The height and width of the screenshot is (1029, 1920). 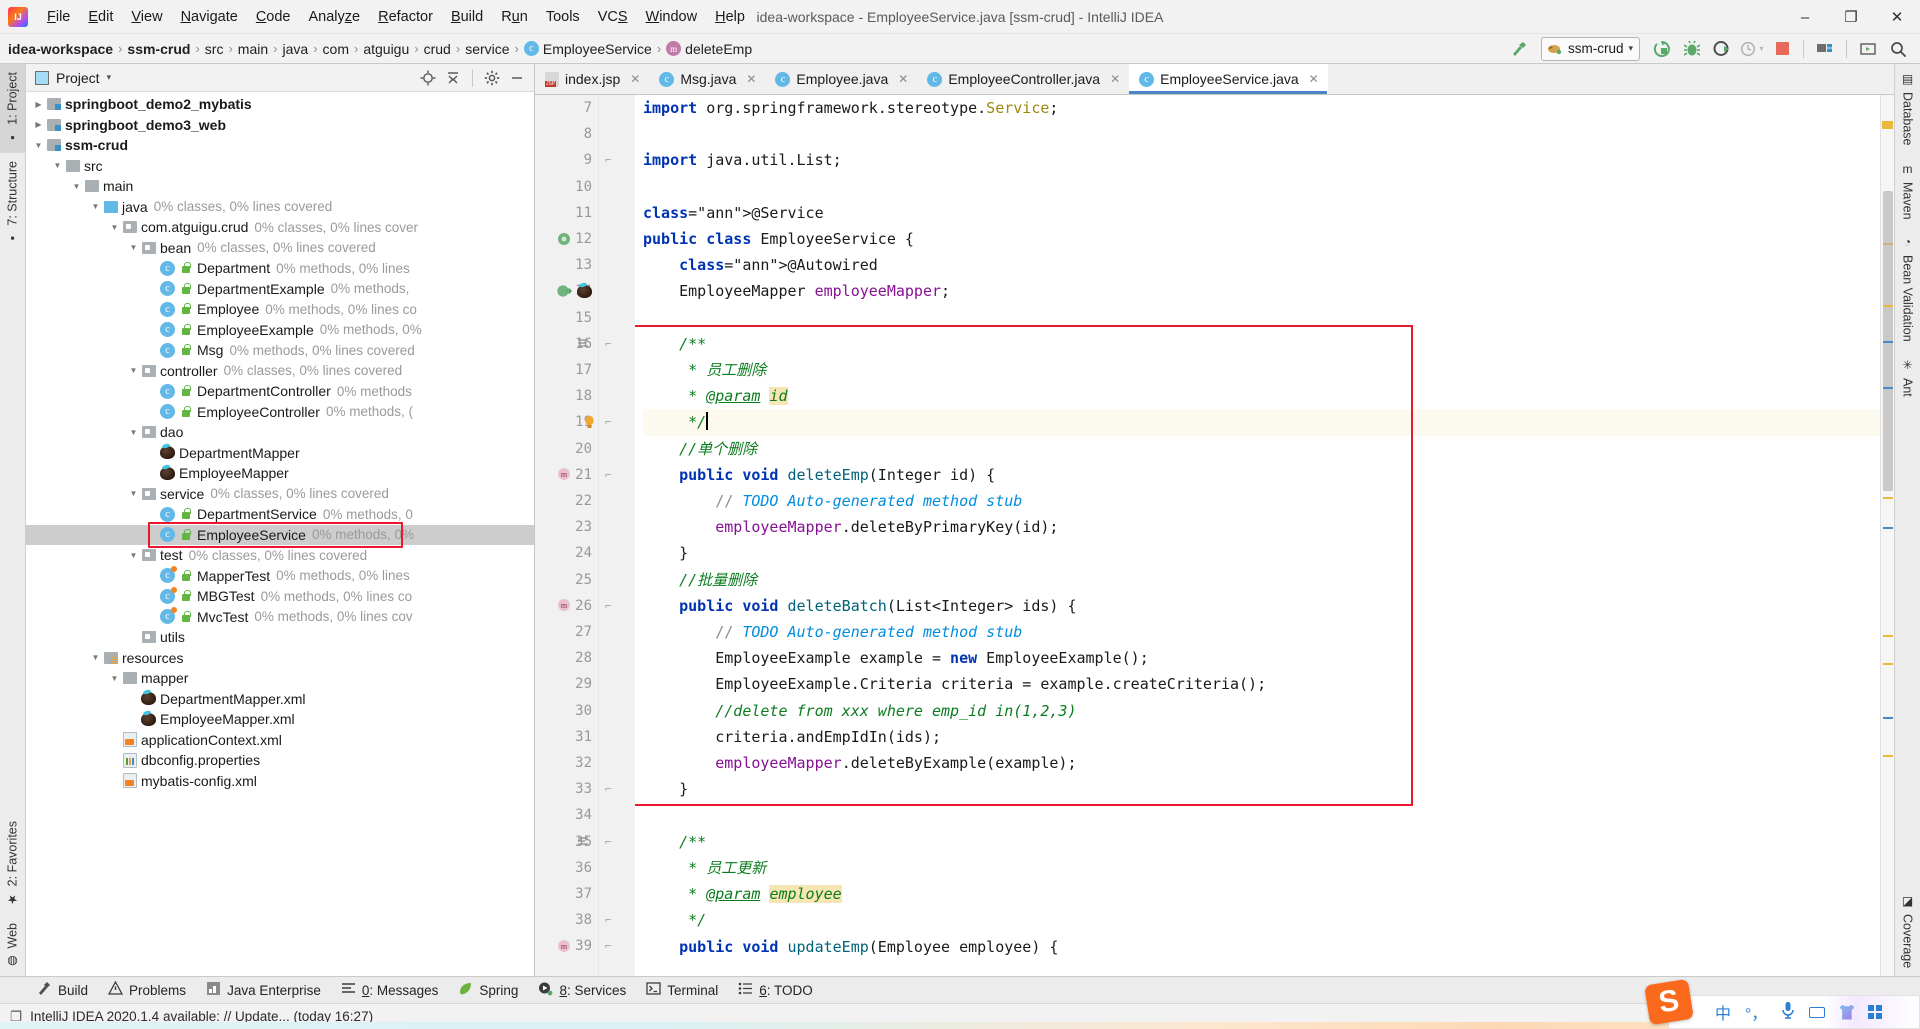 I want to click on editor-tab-employeeservice-java: c EmployeeService.java ✕, so click(x=1228, y=79).